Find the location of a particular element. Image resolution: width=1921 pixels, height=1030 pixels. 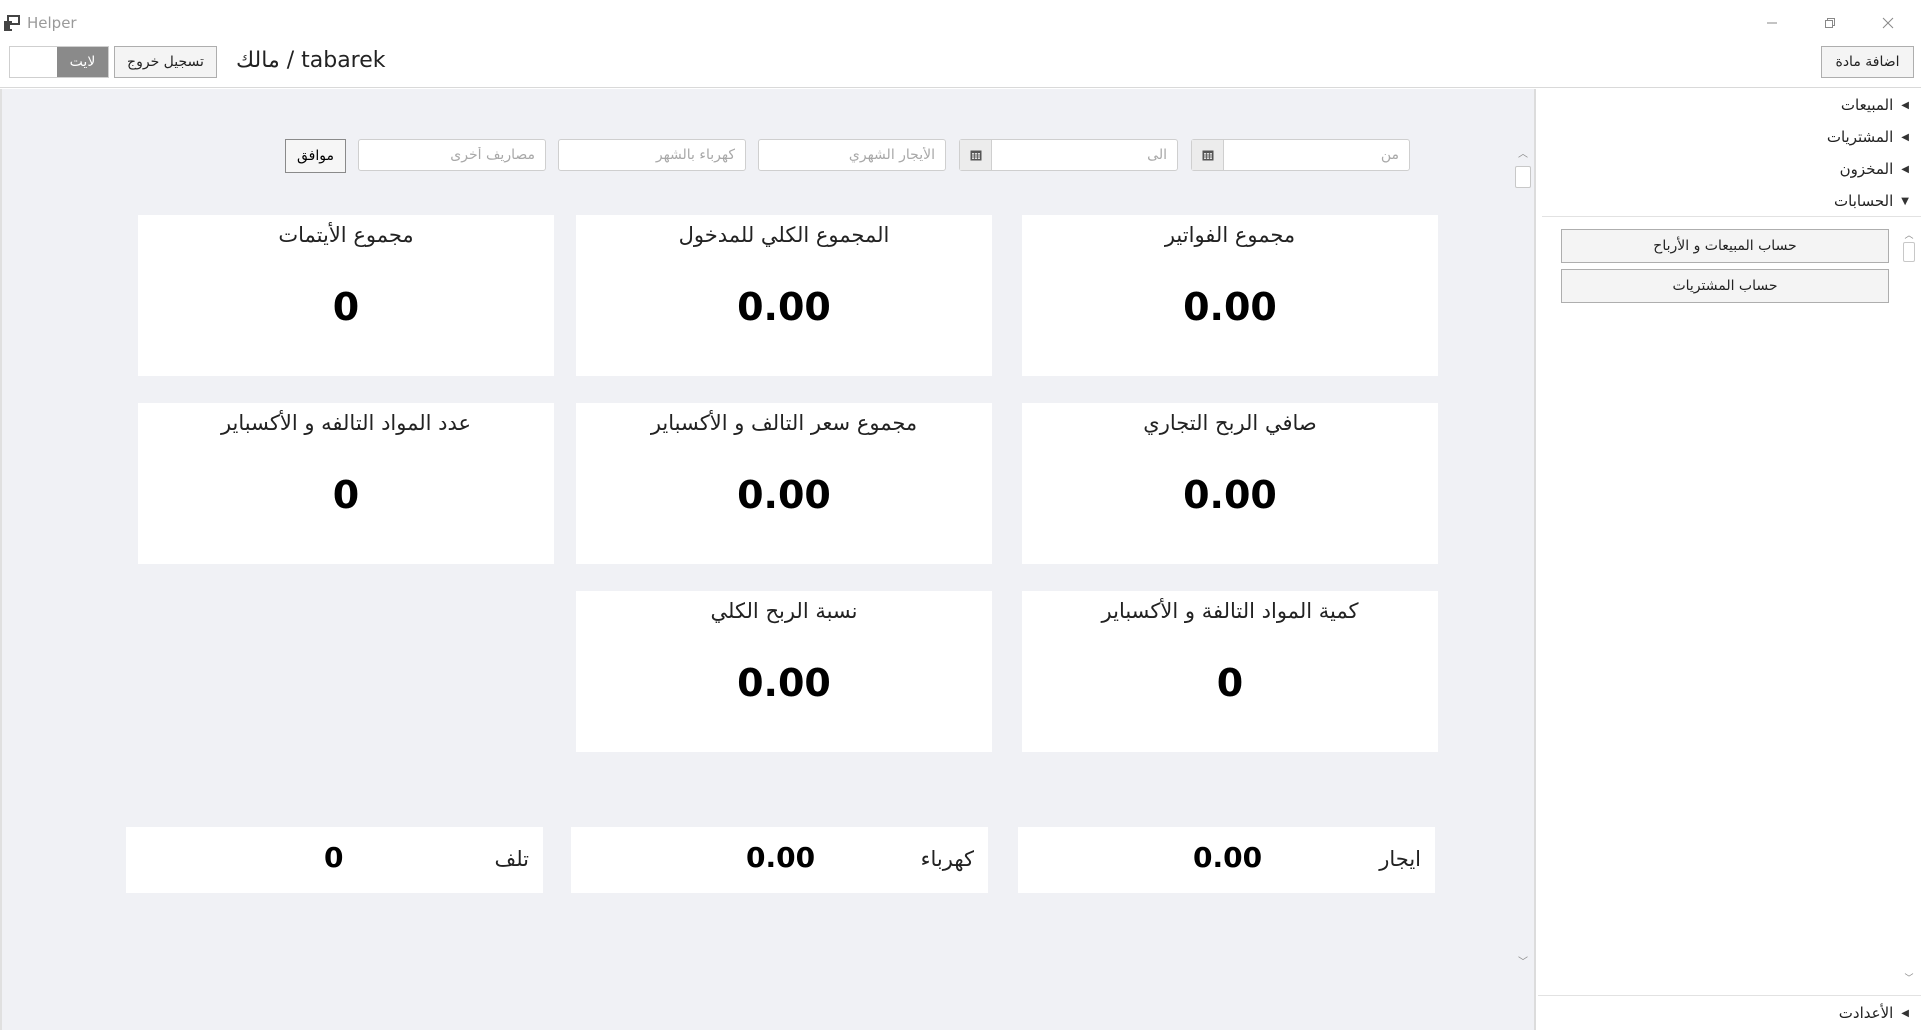

stat-card-items-total: مجموع الأيتمات 0 is located at coordinates (346, 295).